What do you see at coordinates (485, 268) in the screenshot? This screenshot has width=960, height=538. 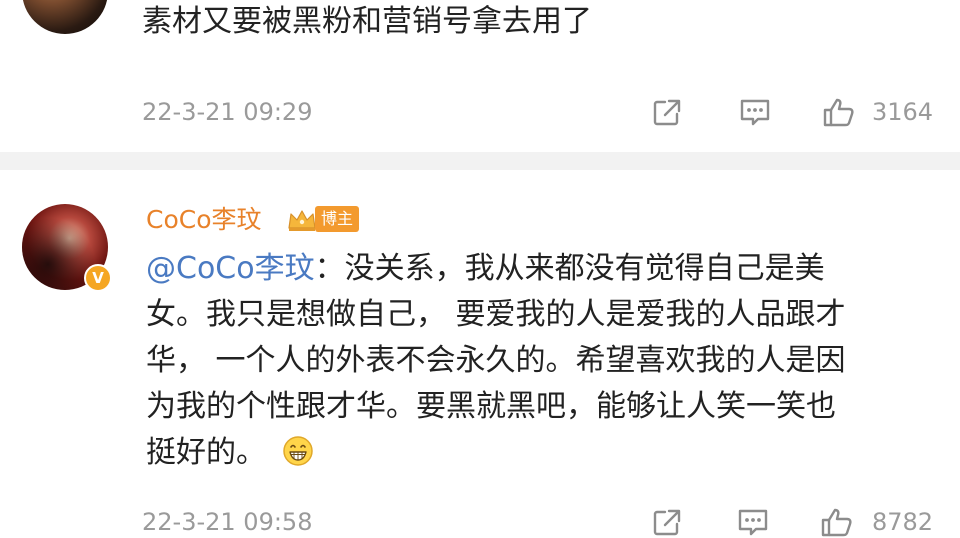 I see `comment-line: @CoCo李玟：没关系，我从来都没有觉得自己是美` at bounding box center [485, 268].